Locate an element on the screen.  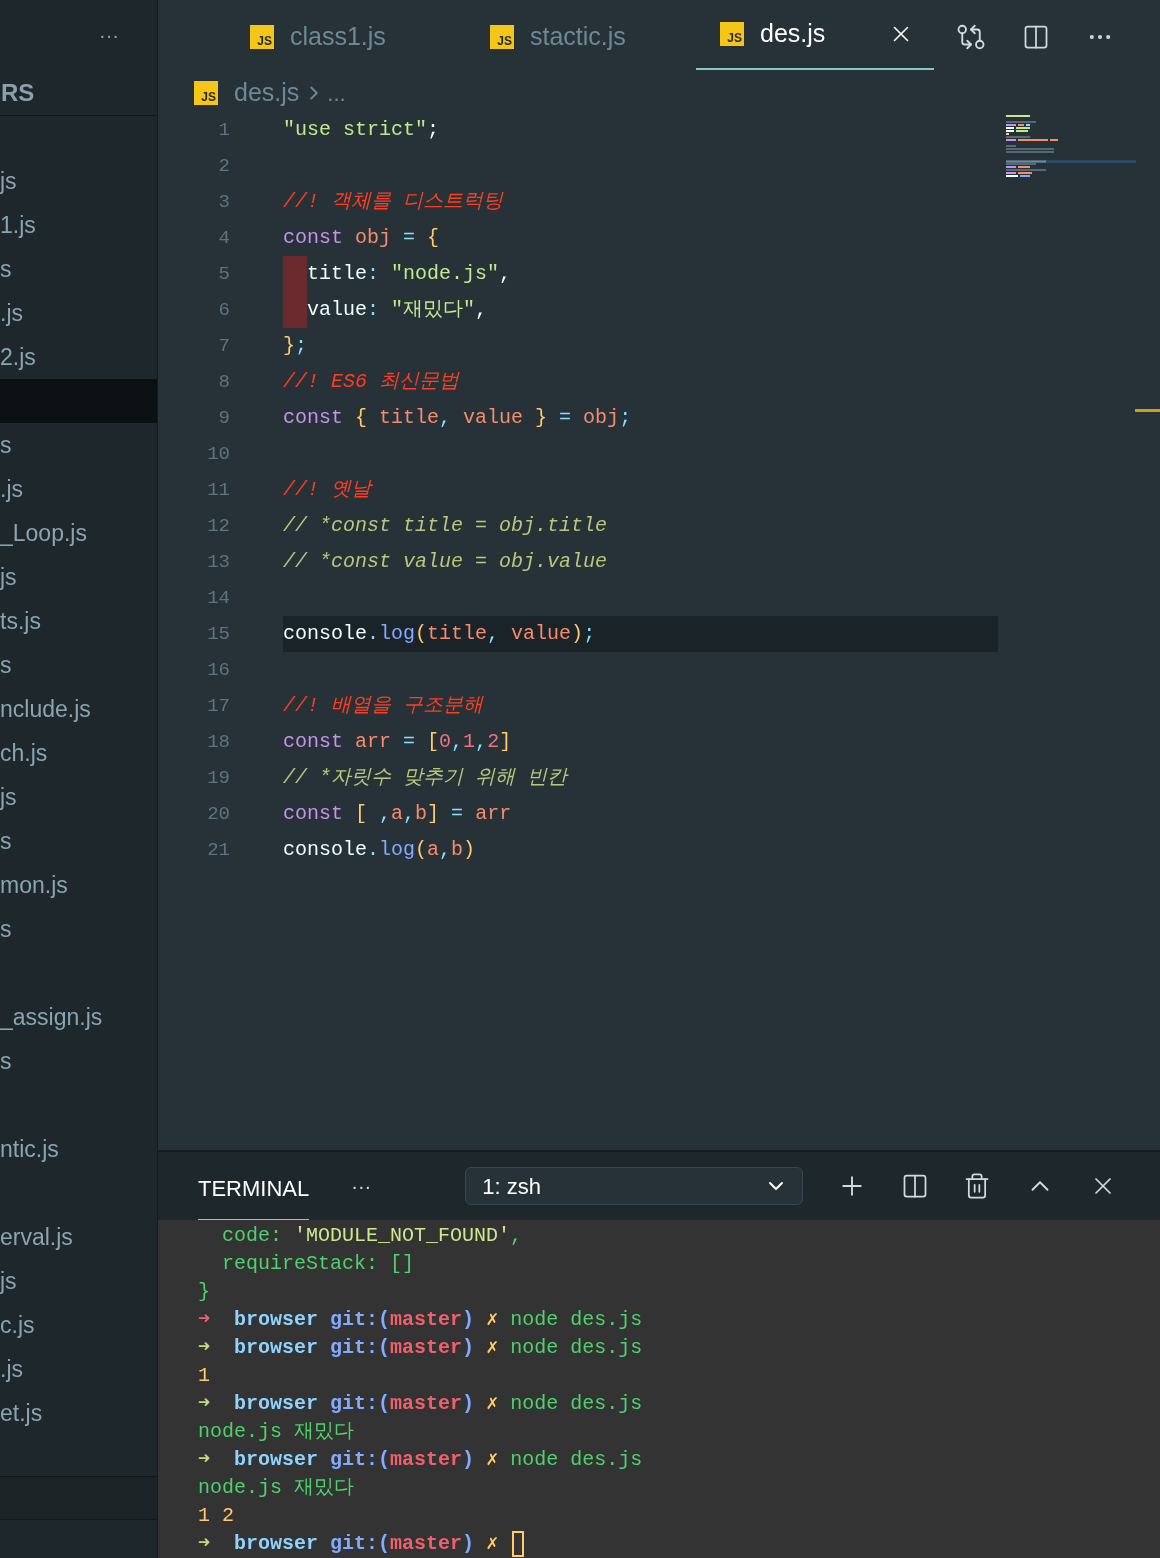
line-number: 15 is located at coordinates (218, 634).